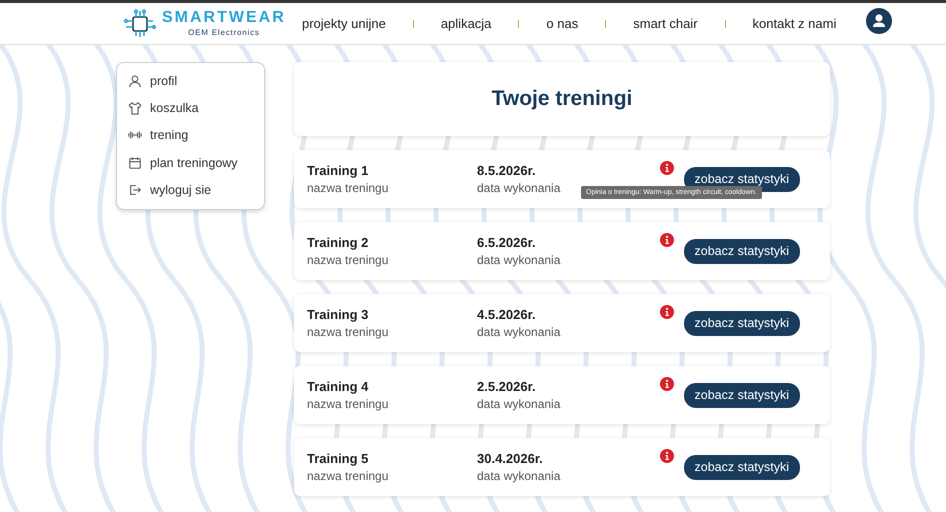  Describe the element at coordinates (135, 81) in the screenshot. I see `user-icon` at that location.